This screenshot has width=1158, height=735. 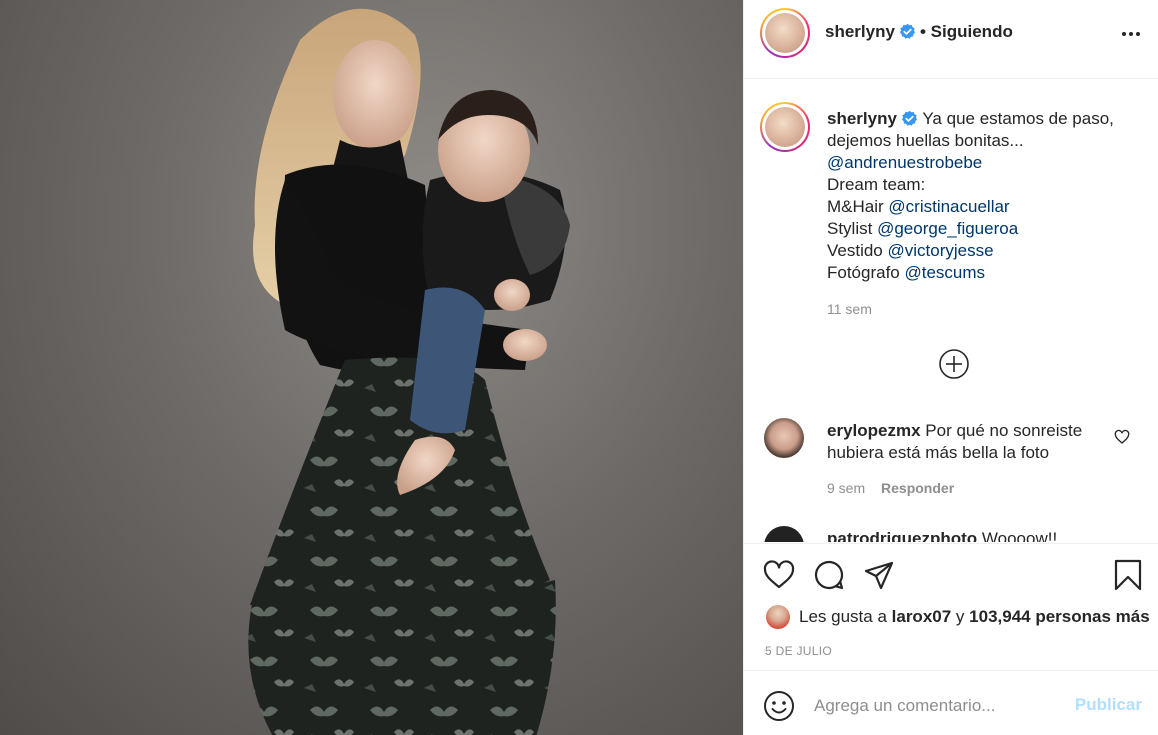 What do you see at coordinates (966, 32) in the screenshot?
I see `follow-status: • Siguiendo` at bounding box center [966, 32].